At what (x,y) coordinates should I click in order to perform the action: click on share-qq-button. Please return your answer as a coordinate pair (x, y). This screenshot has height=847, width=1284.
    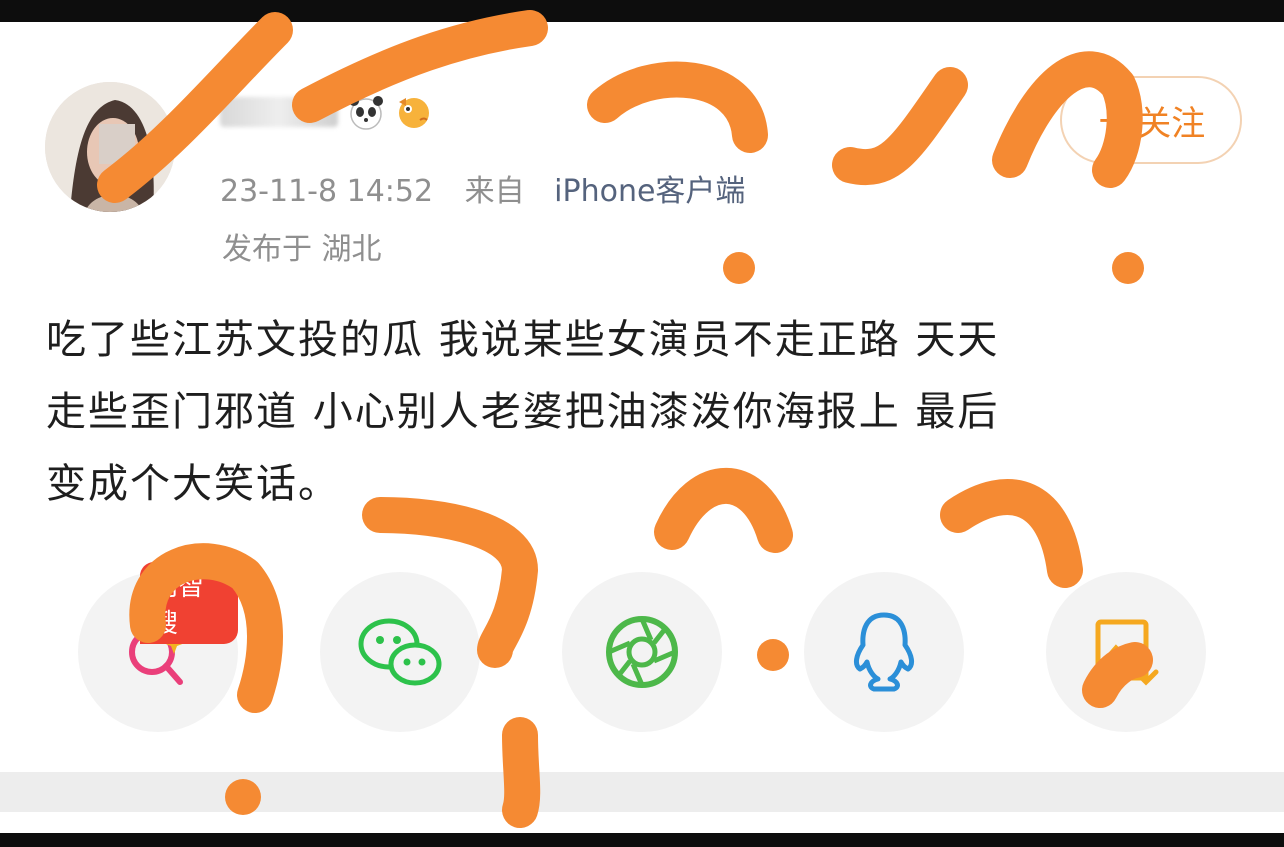
    Looking at the image, I should click on (884, 652).